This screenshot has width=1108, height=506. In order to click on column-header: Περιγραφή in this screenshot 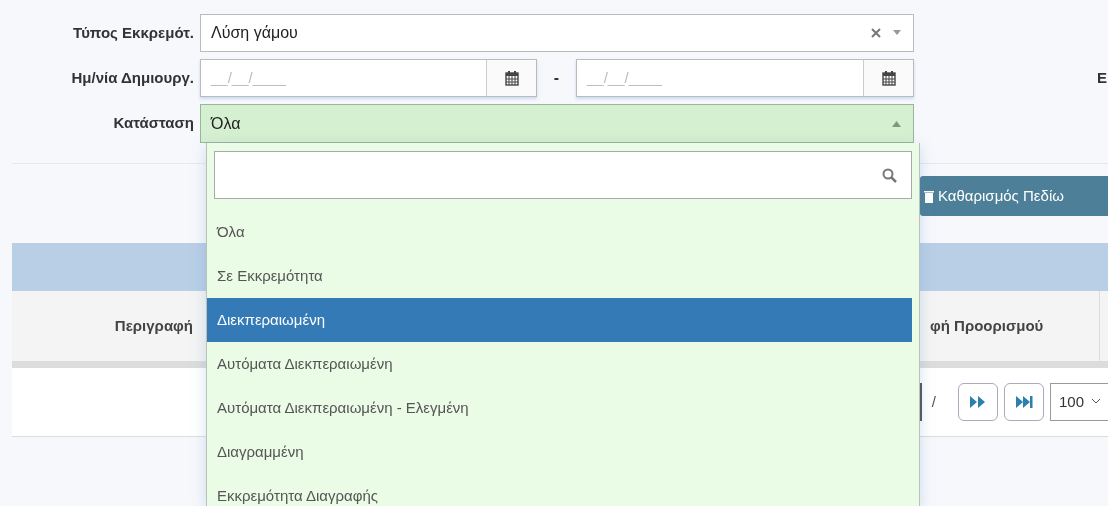, I will do `click(102, 326)`.